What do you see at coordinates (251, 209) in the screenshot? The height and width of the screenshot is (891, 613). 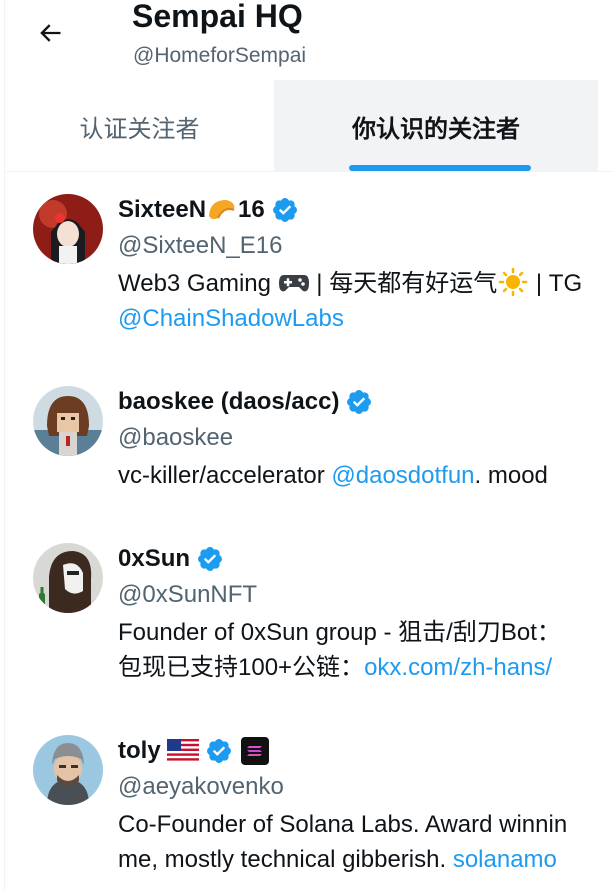 I see `display-name-suffix: 16` at bounding box center [251, 209].